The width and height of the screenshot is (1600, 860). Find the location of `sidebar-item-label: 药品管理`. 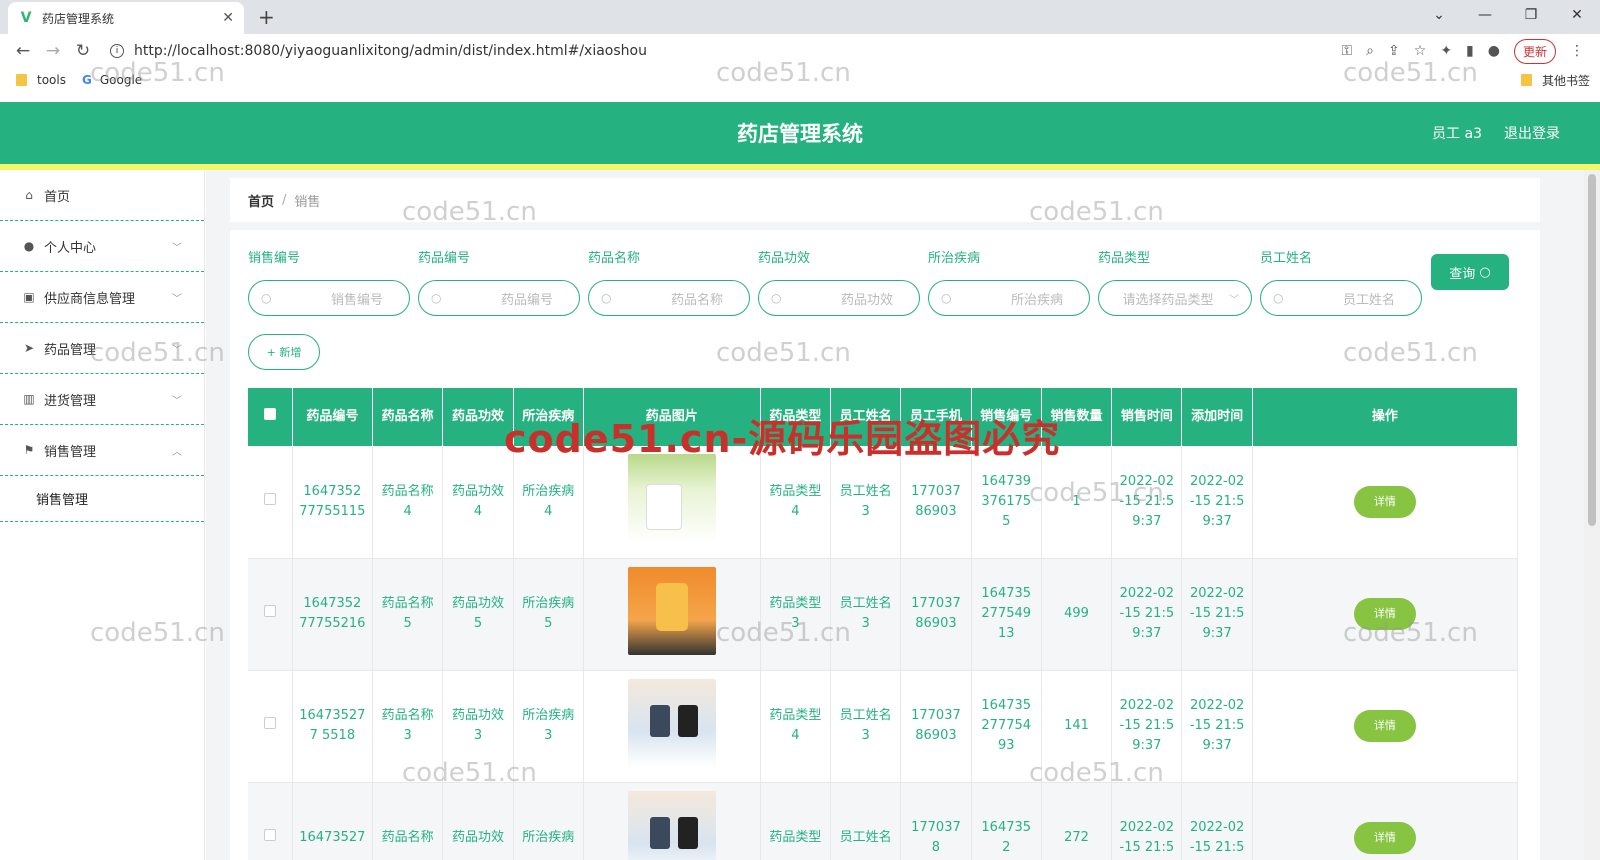

sidebar-item-label: 药品管理 is located at coordinates (70, 350).